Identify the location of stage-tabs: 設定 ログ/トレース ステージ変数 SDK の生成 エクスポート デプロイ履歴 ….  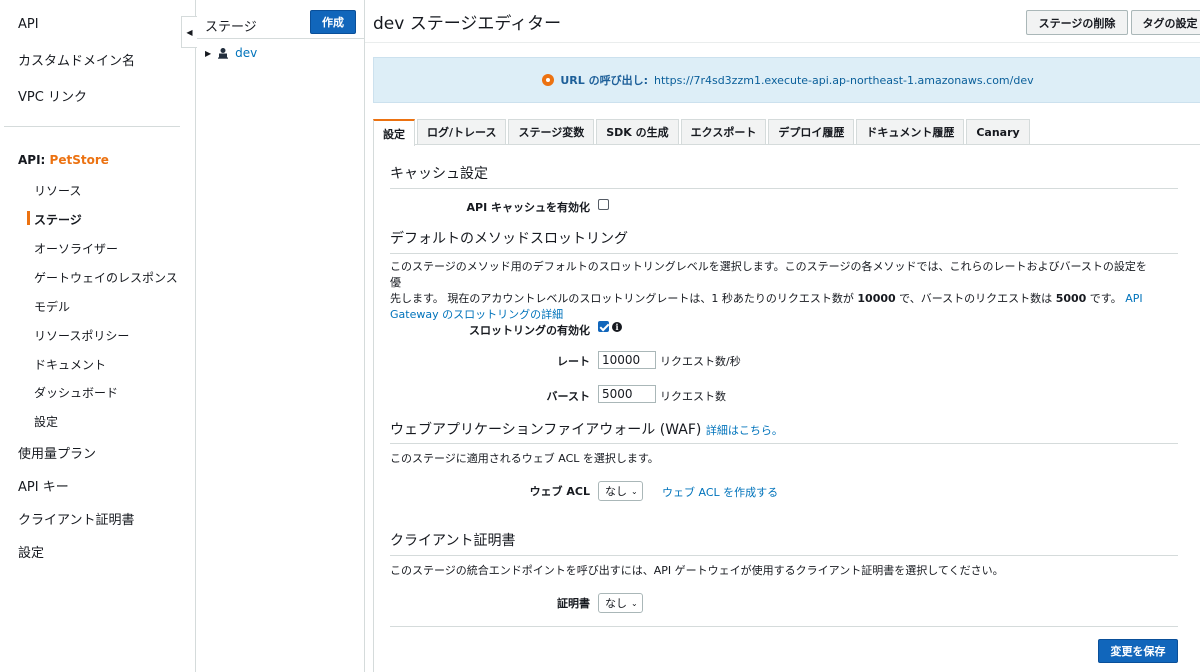
(702, 132).